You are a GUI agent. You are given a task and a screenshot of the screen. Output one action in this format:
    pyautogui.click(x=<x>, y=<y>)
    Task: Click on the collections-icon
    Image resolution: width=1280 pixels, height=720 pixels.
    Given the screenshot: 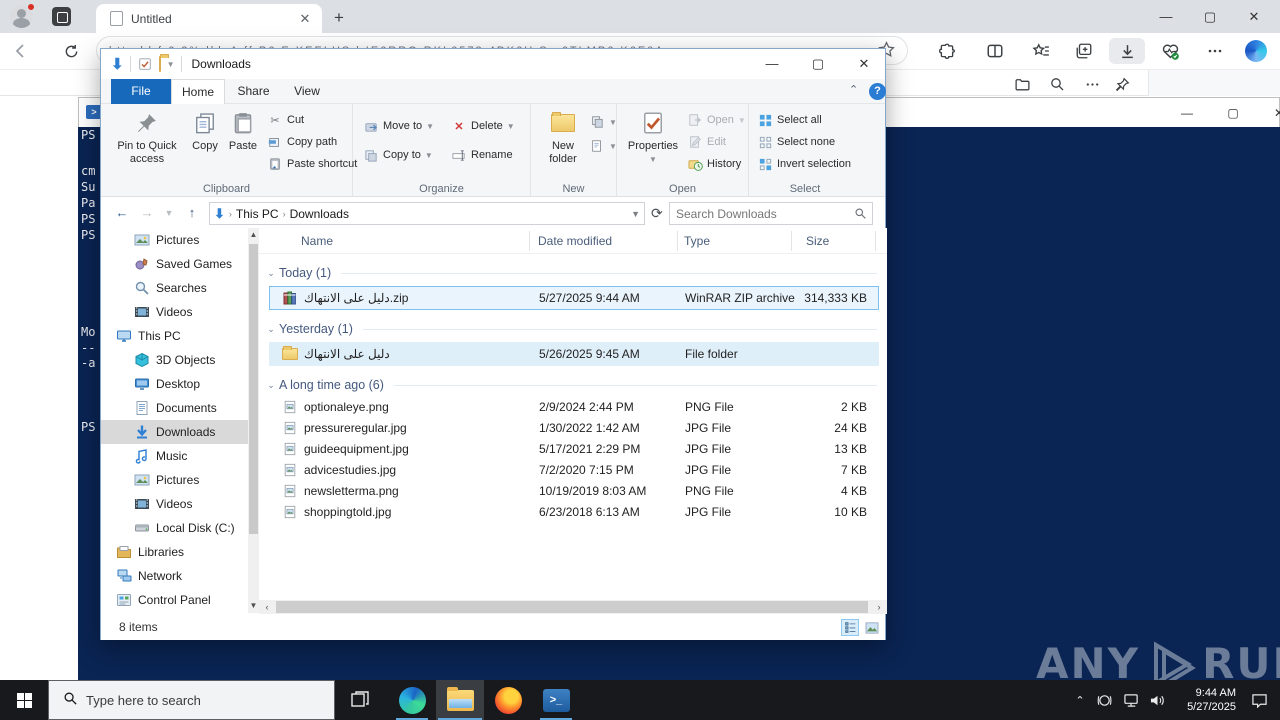 What is the action you would take?
    pyautogui.click(x=1084, y=51)
    